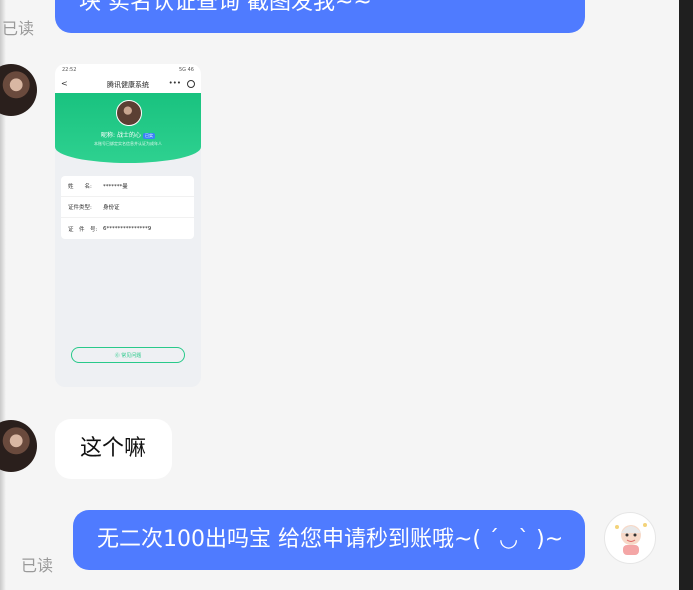 The image size is (693, 590). Describe the element at coordinates (129, 113) in the screenshot. I see `profile-avatar` at that location.